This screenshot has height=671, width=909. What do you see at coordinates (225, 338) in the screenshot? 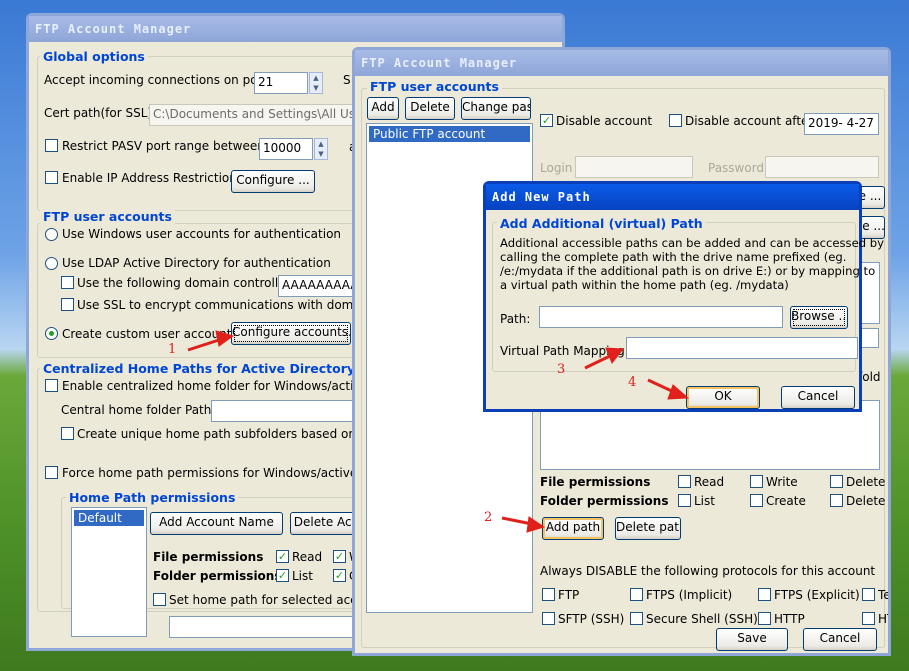
I see `arrow-1-head` at bounding box center [225, 338].